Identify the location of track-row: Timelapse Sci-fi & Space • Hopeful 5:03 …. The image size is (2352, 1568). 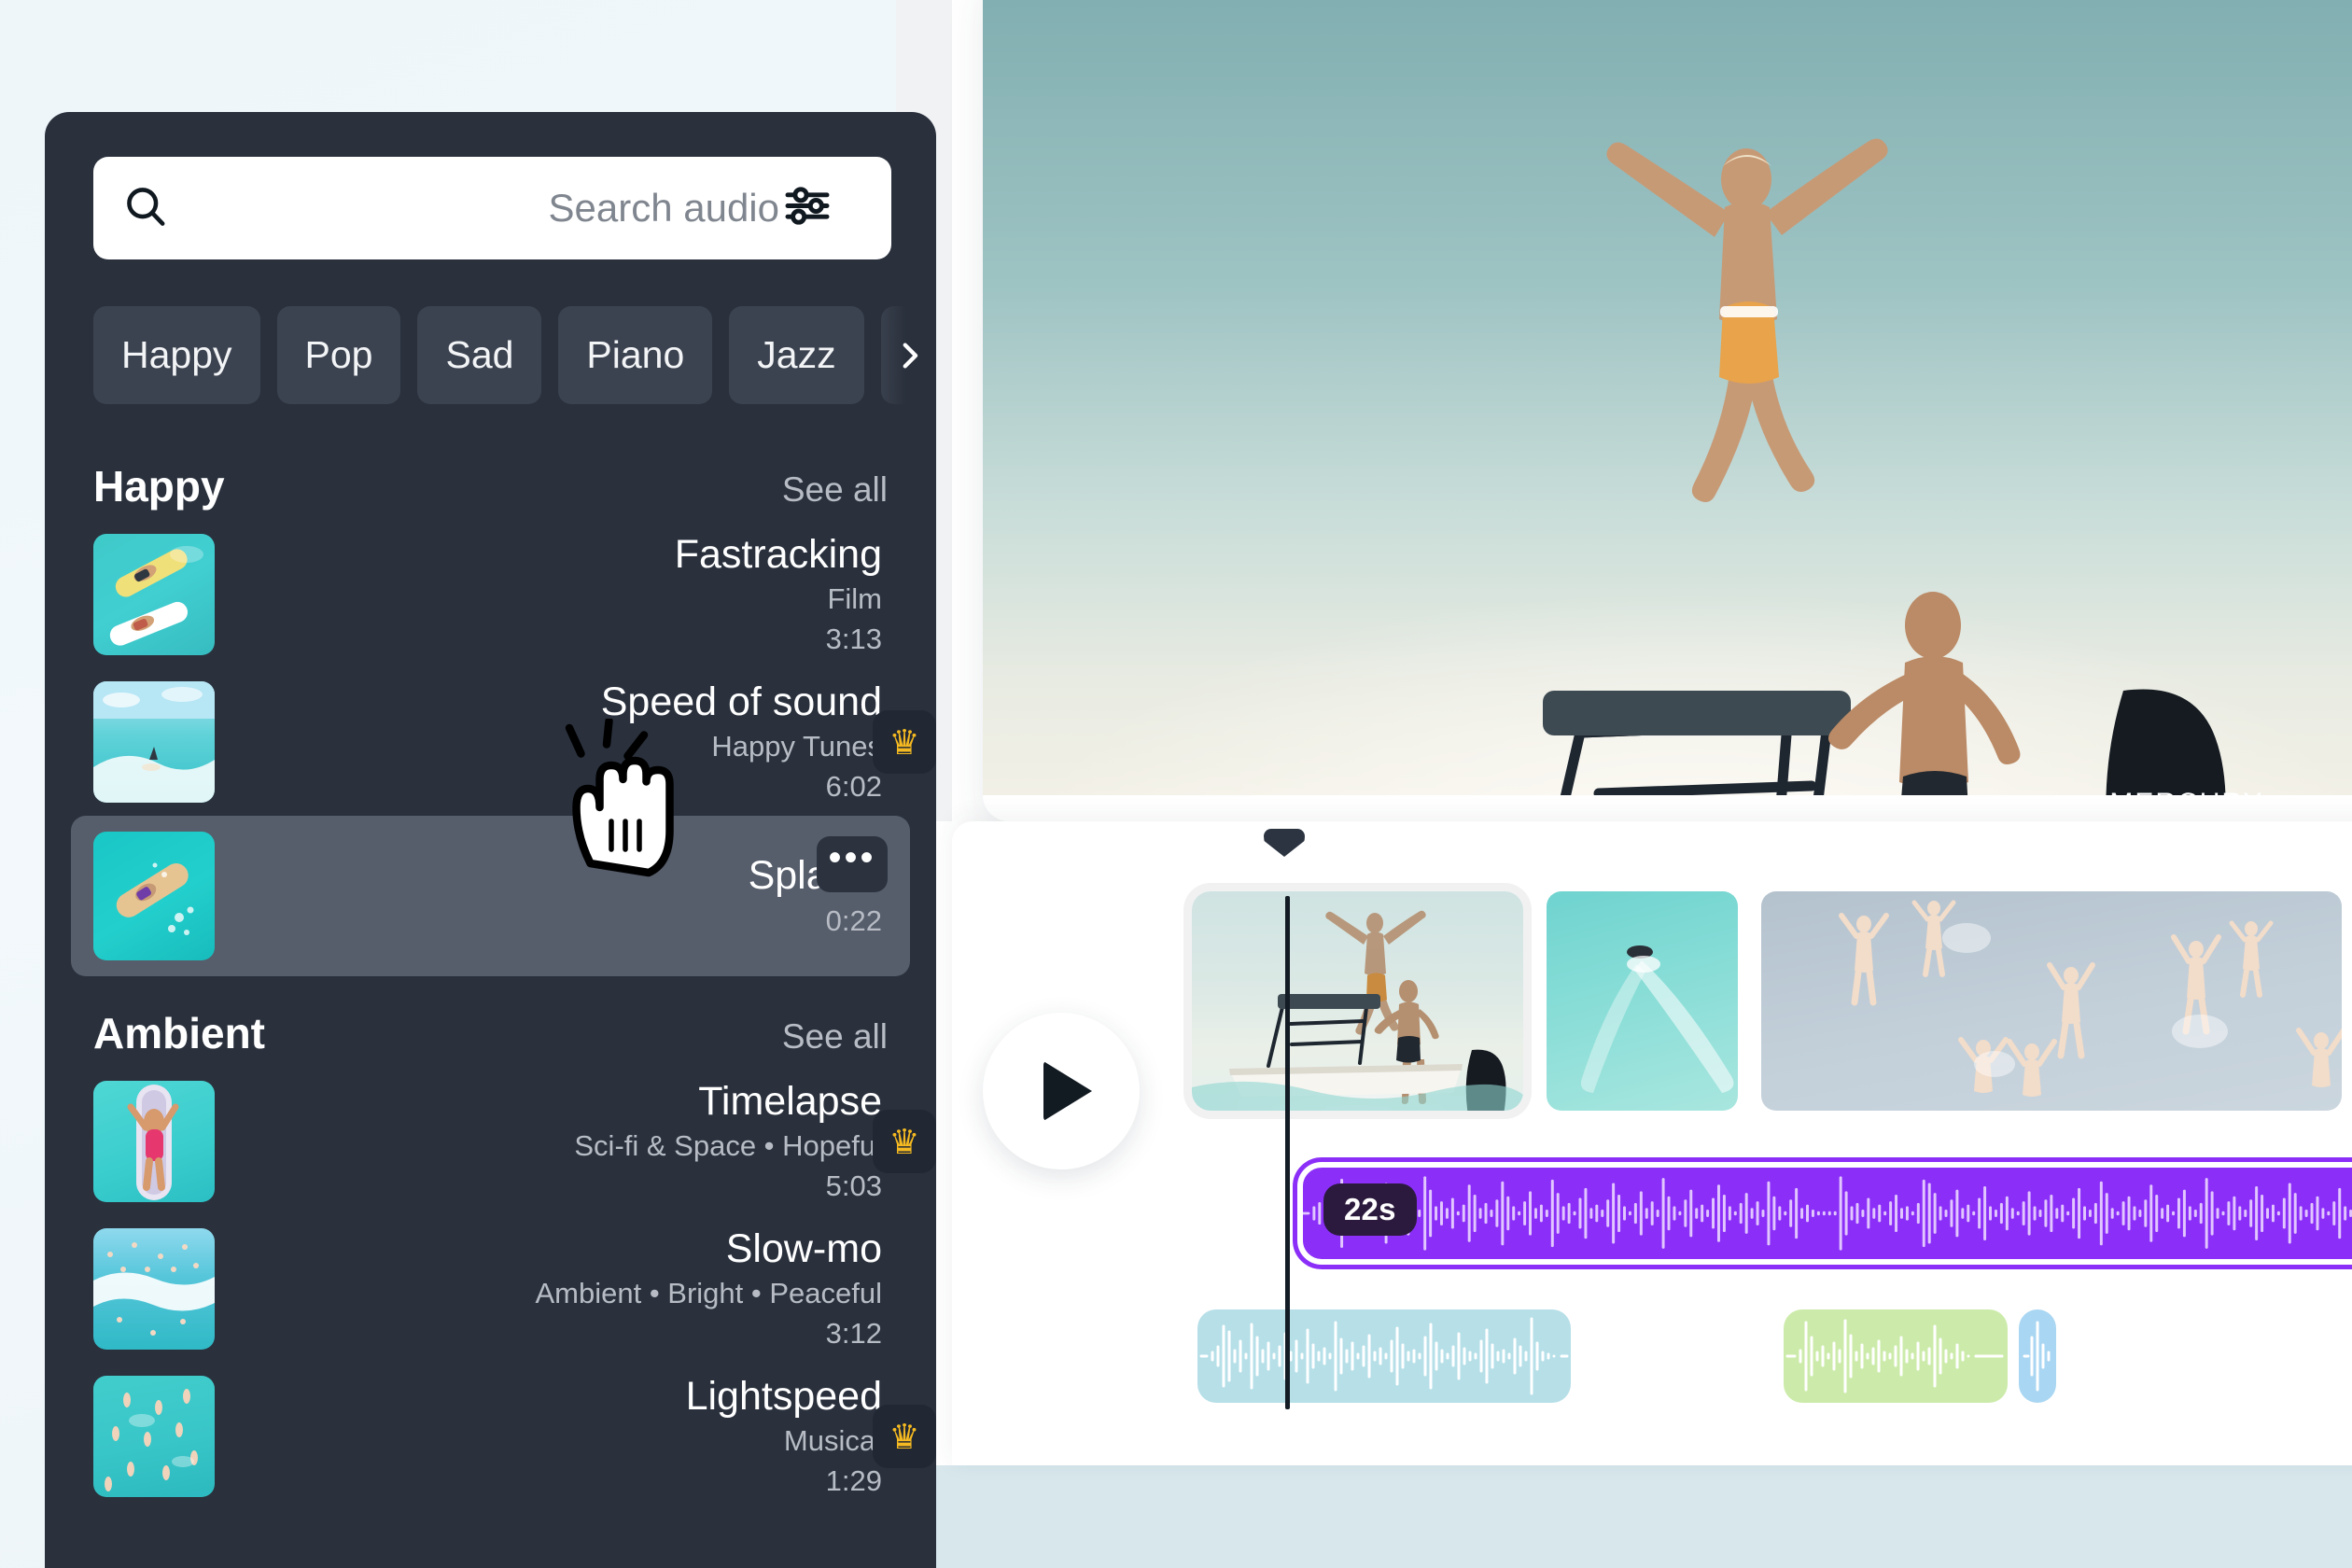
(490, 1141).